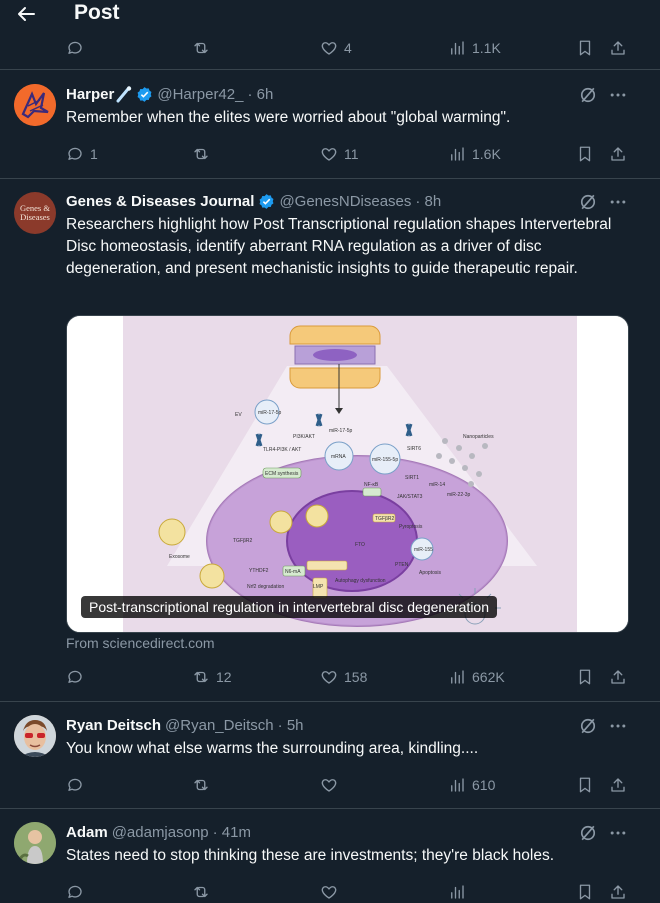 This screenshot has height=903, width=660. What do you see at coordinates (351, 154) in the screenshot?
I see `like-count: 11` at bounding box center [351, 154].